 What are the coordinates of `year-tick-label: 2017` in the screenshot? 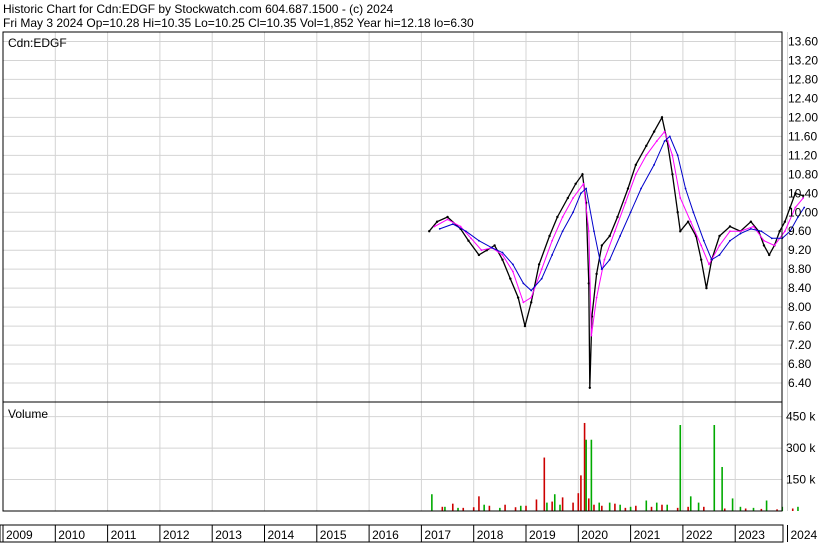 It's located at (437, 535).